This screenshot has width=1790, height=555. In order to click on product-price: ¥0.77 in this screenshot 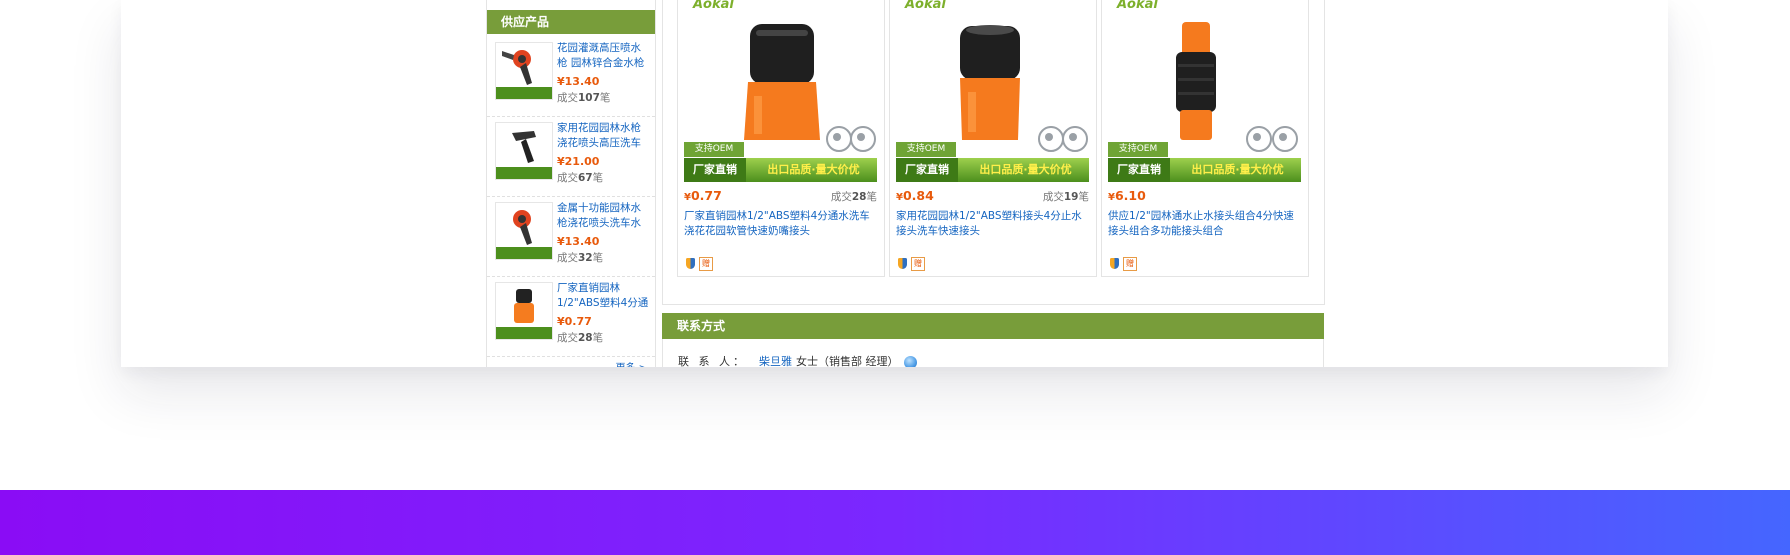, I will do `click(703, 195)`.